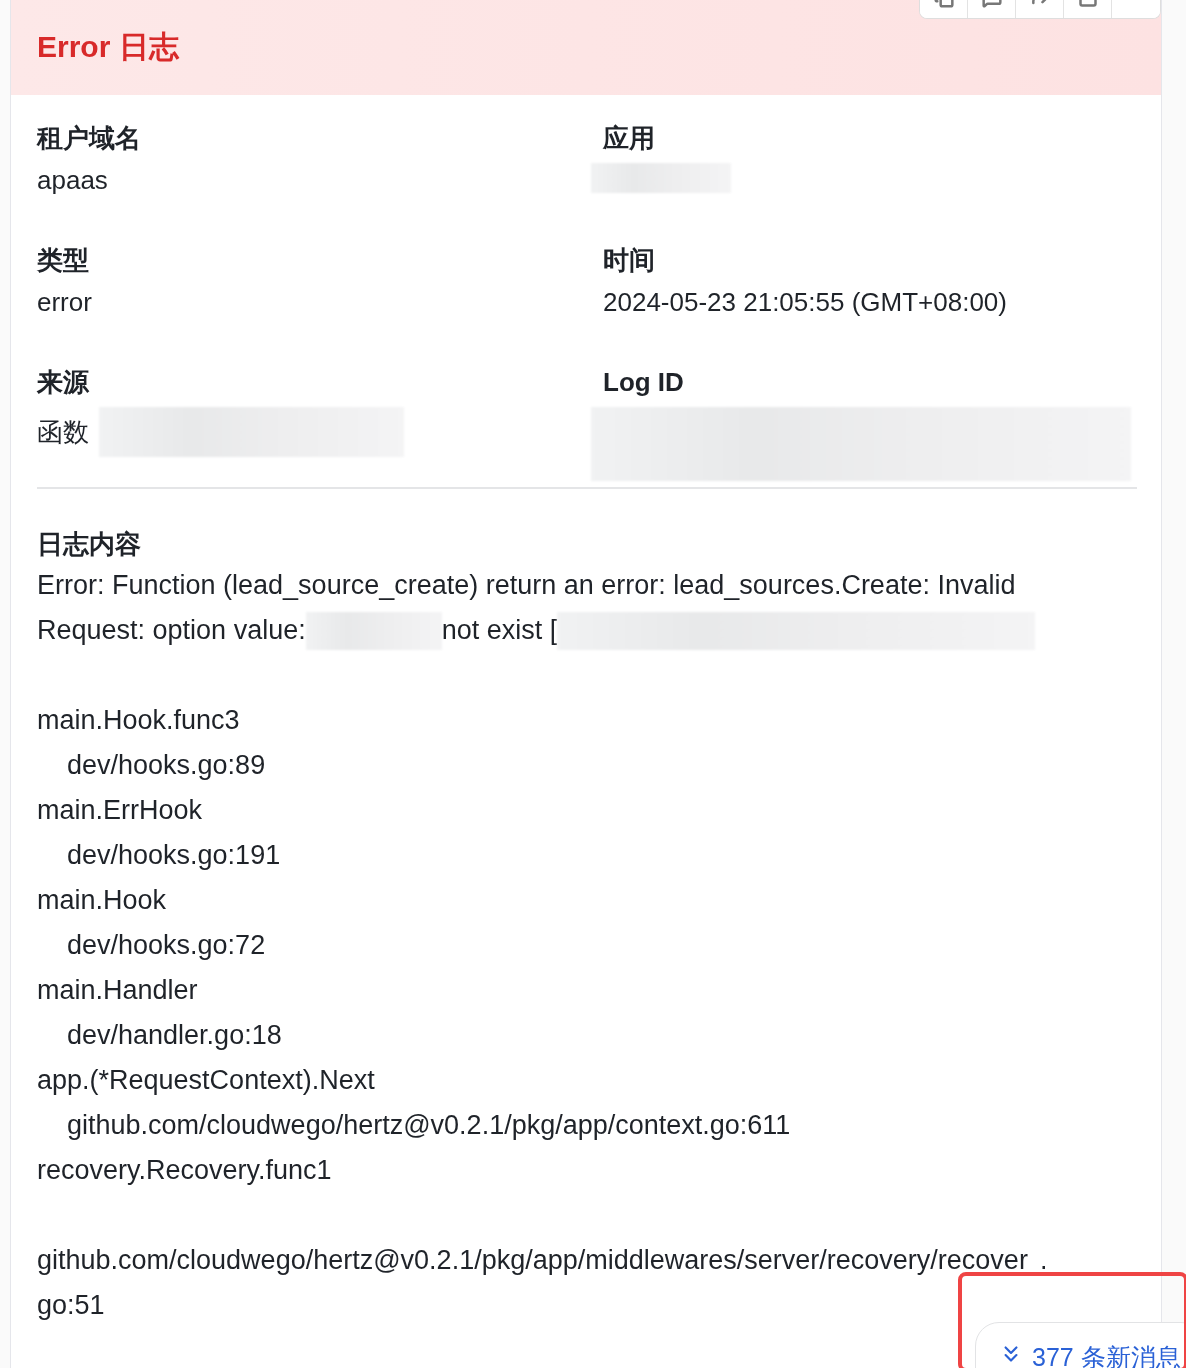 The width and height of the screenshot is (1186, 1368). What do you see at coordinates (526, 585) in the screenshot?
I see `log-text: Error: Function (lead_source_create) return an error: lead_sources.Create: Invalid` at bounding box center [526, 585].